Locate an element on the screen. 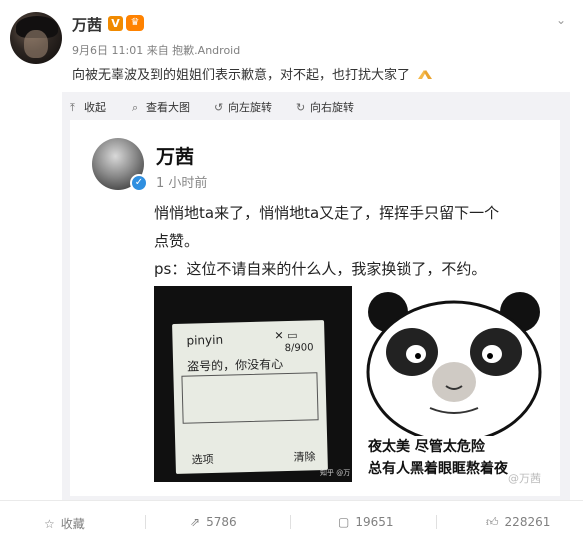 Image resolution: width=583 pixels, height=536 pixels. comment-icon: ▢ is located at coordinates (344, 522).